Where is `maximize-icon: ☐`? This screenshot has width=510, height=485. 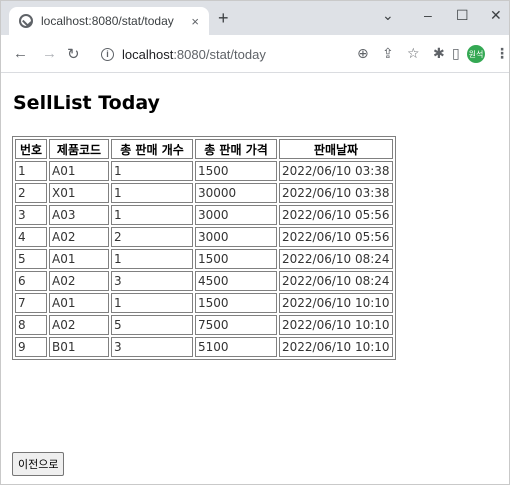 maximize-icon: ☐ is located at coordinates (462, 15).